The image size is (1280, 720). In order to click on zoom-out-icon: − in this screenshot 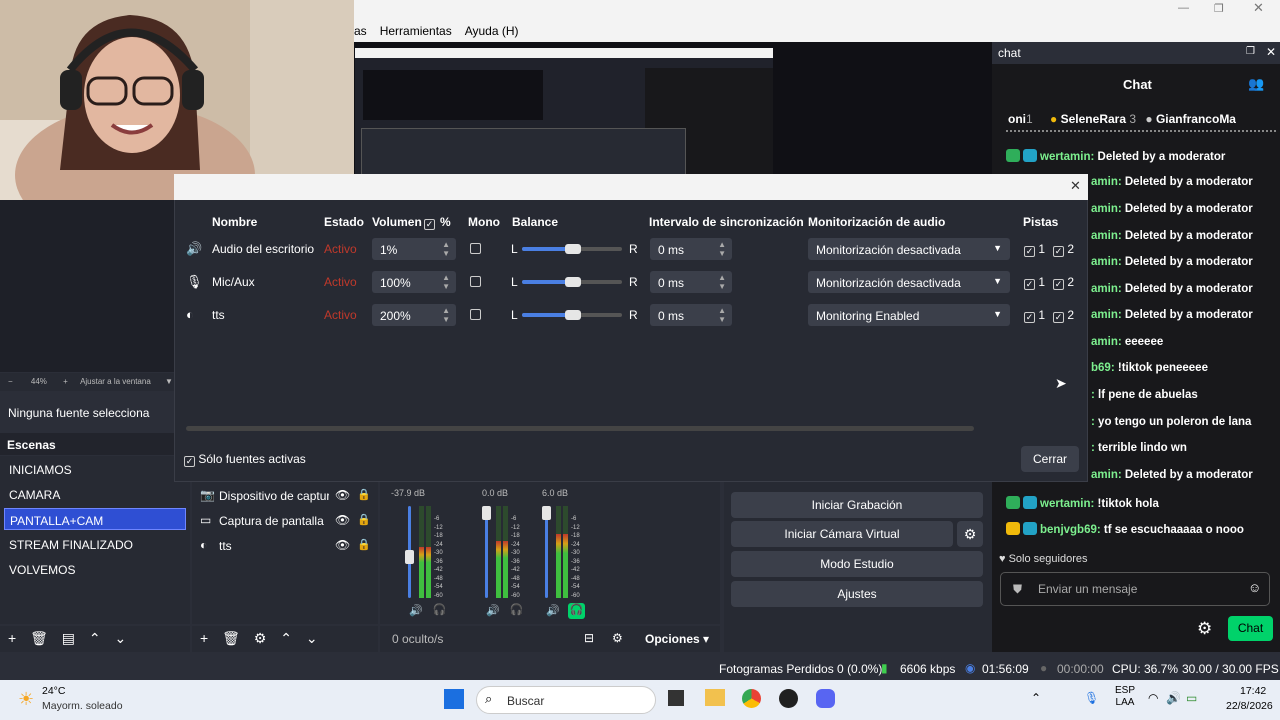, I will do `click(10, 381)`.